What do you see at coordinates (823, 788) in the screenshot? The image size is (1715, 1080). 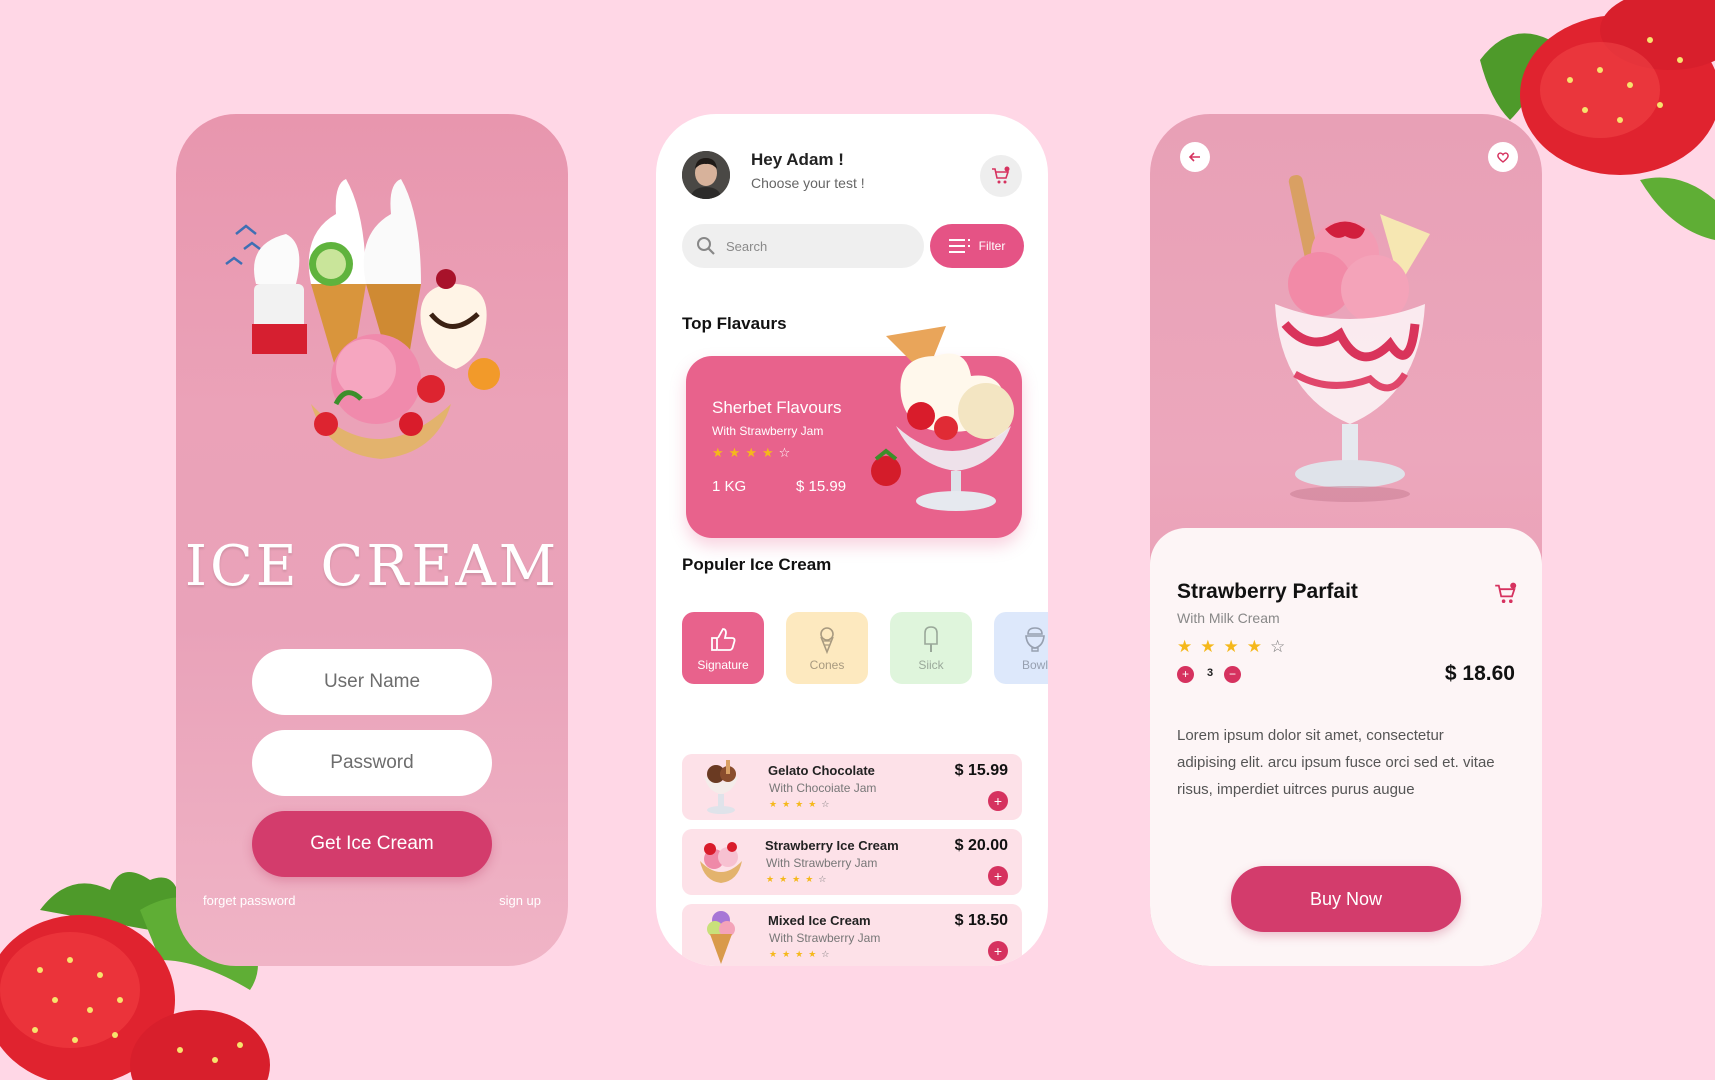 I see `item-subtitle: With Chocoiate Jam` at bounding box center [823, 788].